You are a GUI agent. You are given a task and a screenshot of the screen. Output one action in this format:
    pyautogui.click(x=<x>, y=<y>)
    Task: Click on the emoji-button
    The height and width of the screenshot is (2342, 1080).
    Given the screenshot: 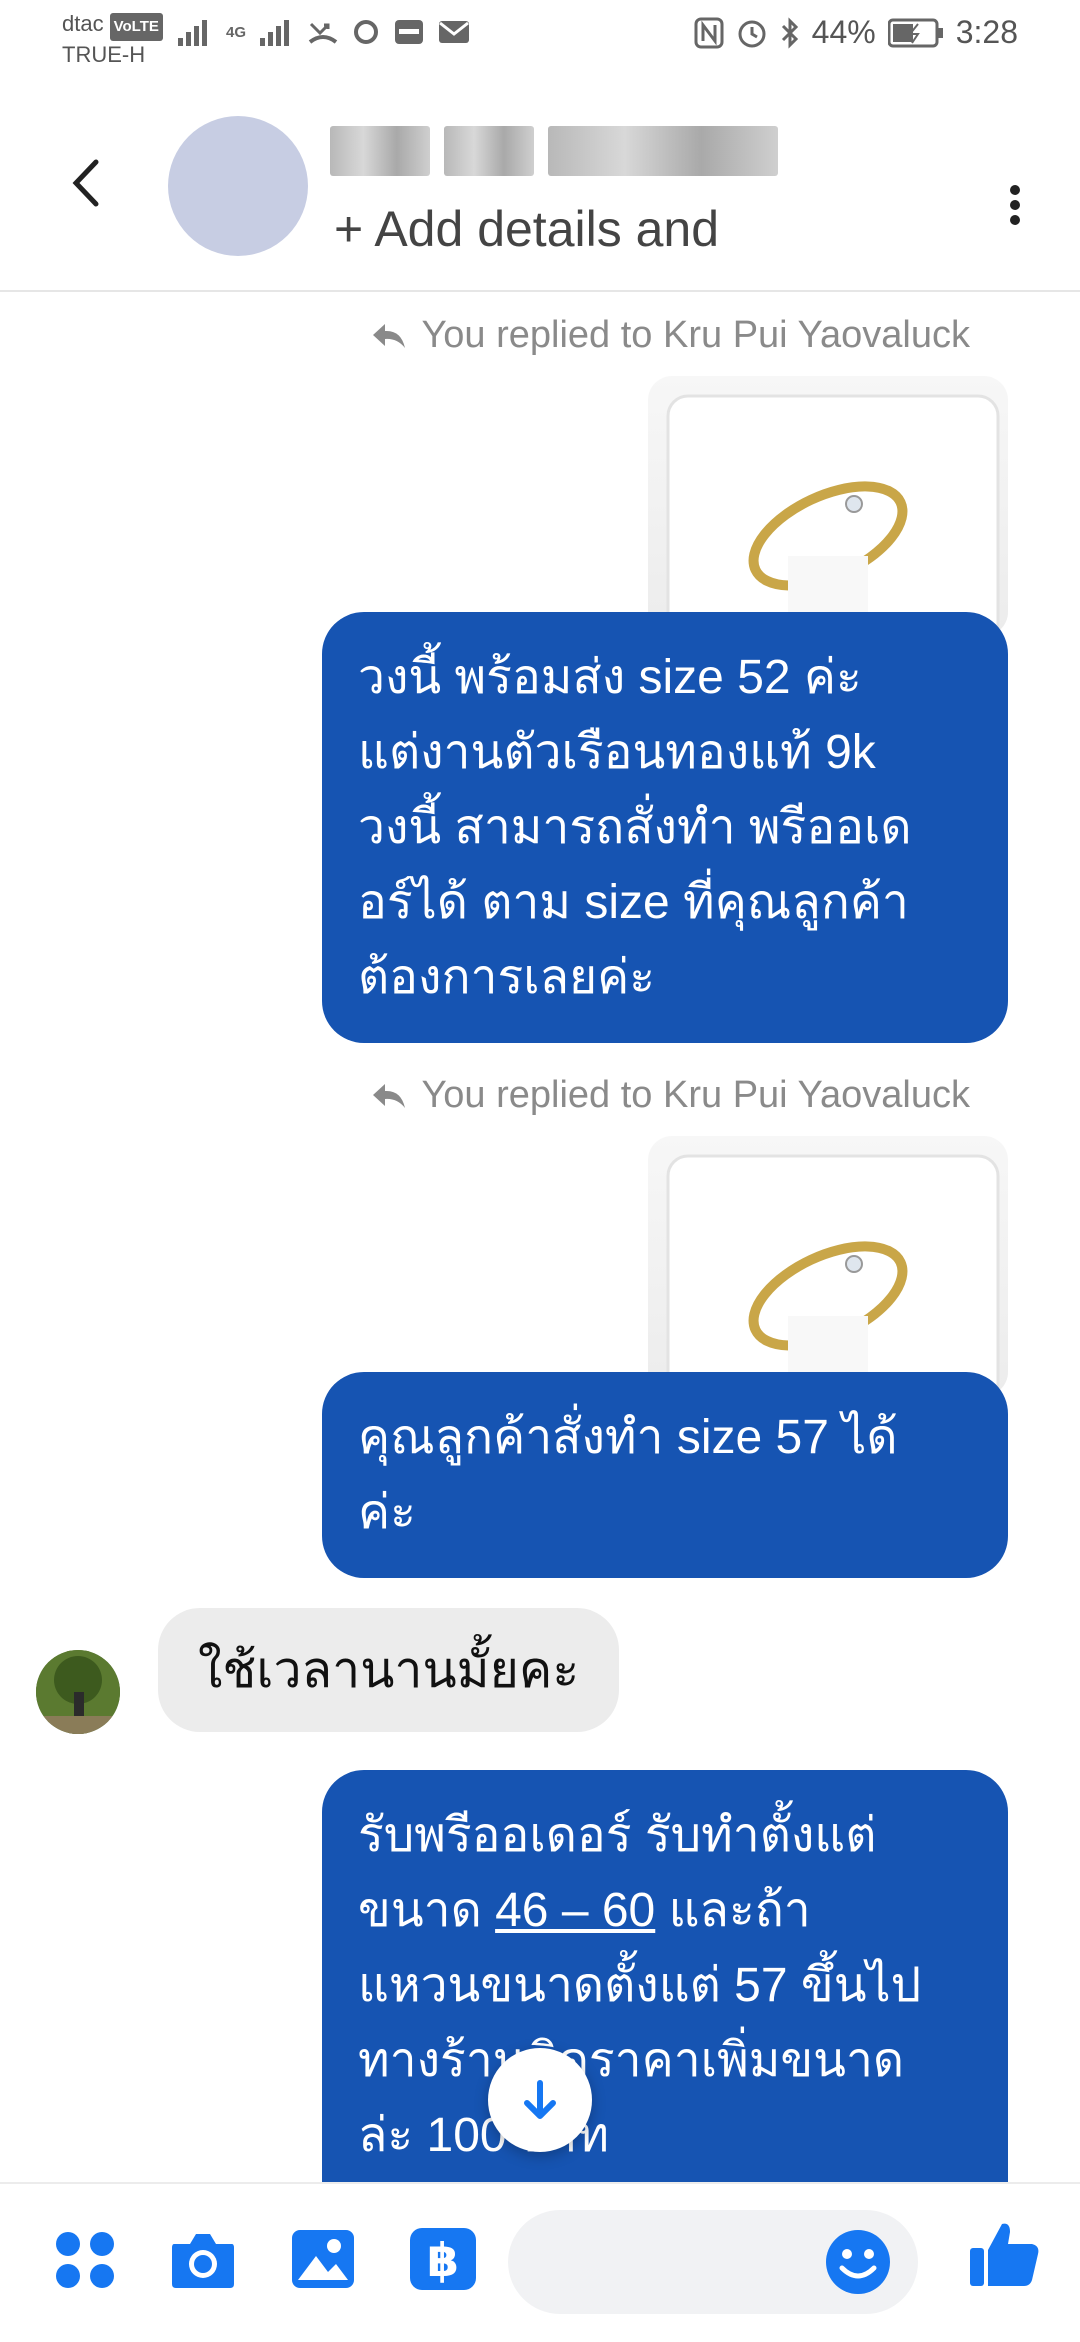 What is the action you would take?
    pyautogui.click(x=858, y=2262)
    